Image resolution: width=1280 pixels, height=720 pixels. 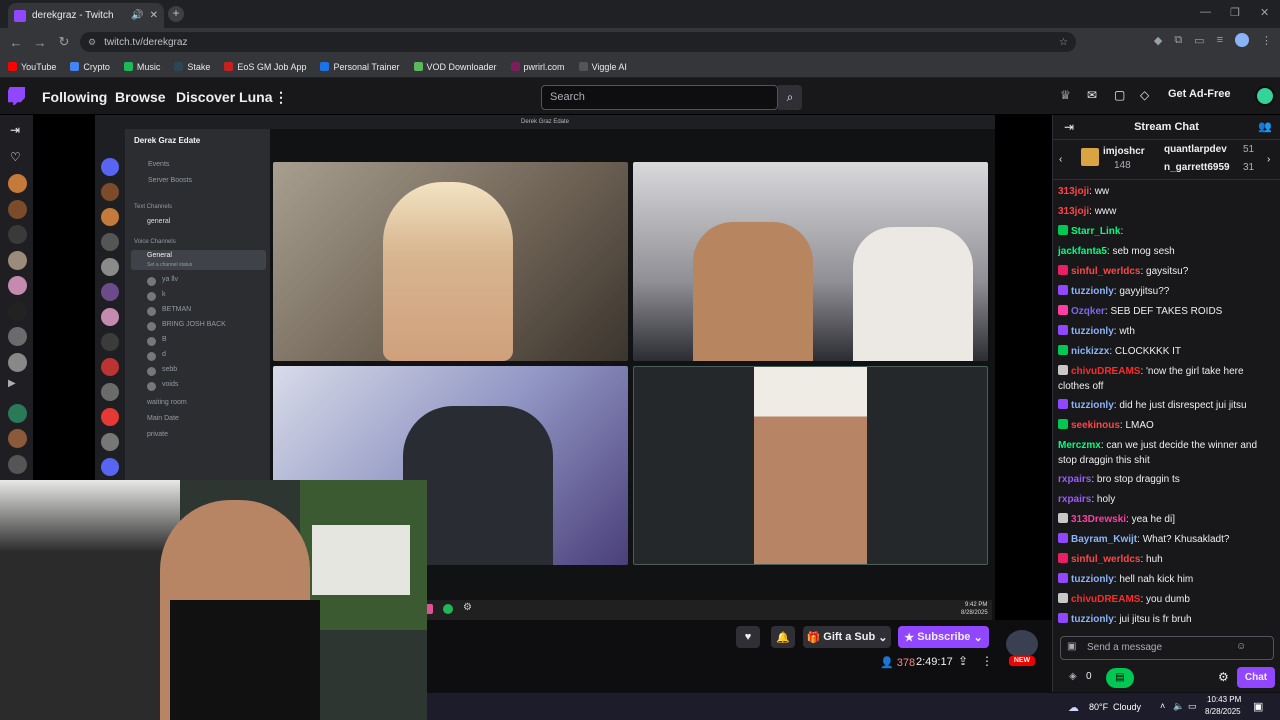 What do you see at coordinates (1095, 231) in the screenshot?
I see `chat-username: Starr_Link` at bounding box center [1095, 231].